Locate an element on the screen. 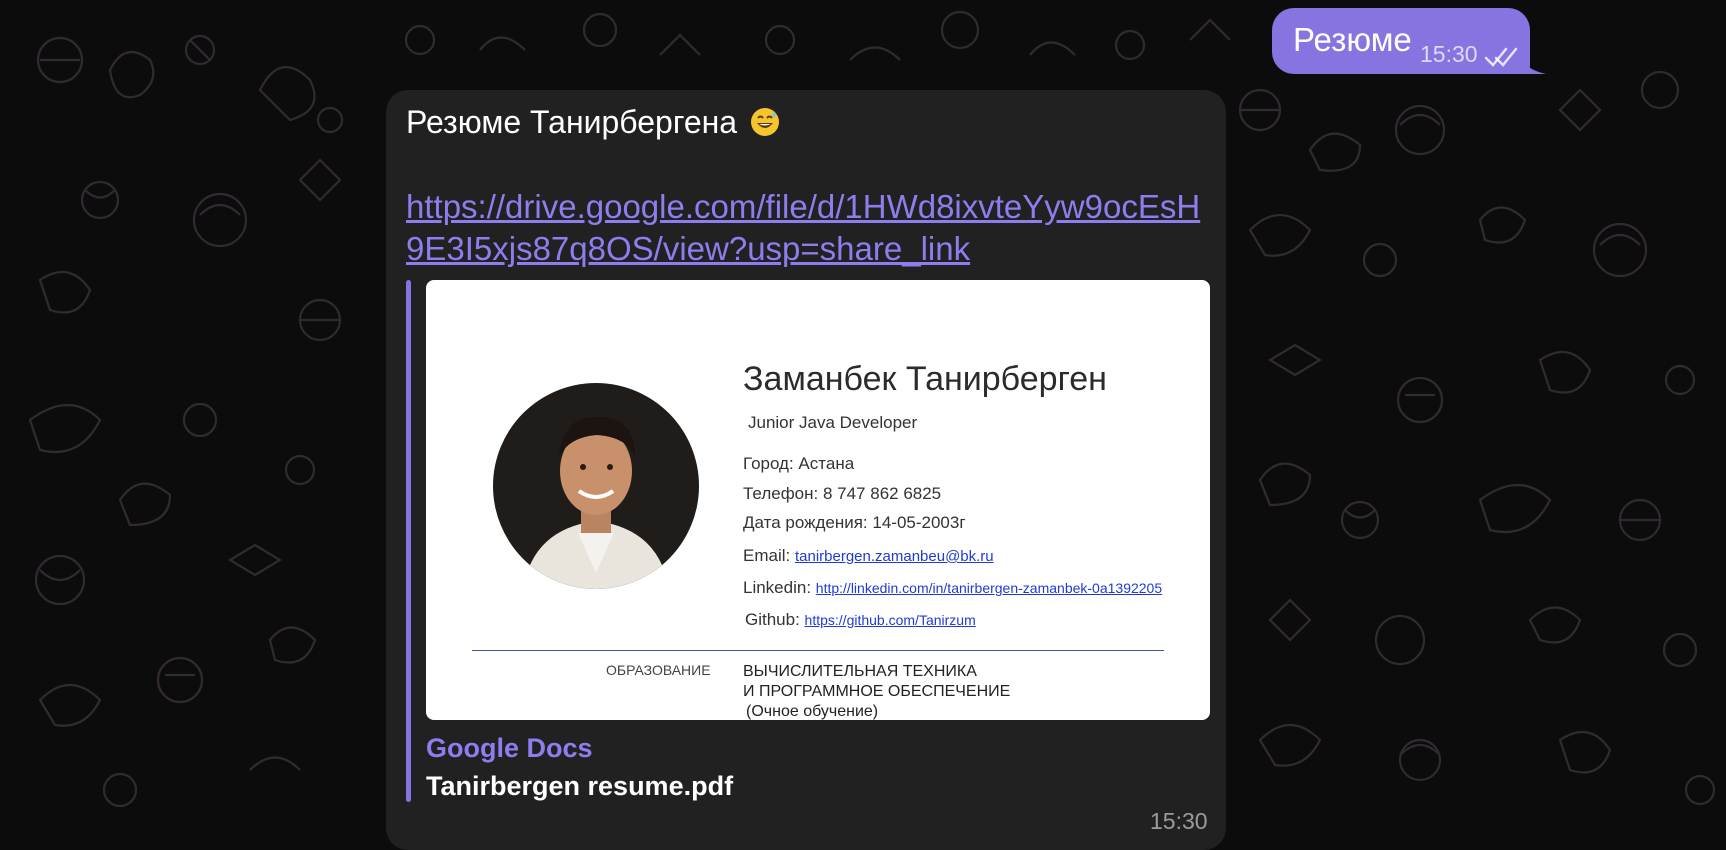 This screenshot has height=850, width=1726. cv-section-title: ОБРАЗОВАНИЕ is located at coordinates (658, 670).